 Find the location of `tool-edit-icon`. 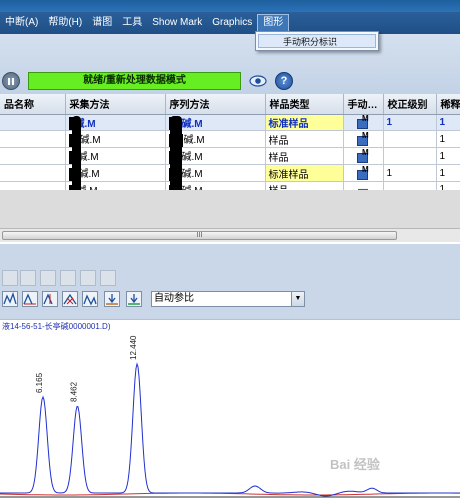

tool-edit-icon is located at coordinates (108, 278).